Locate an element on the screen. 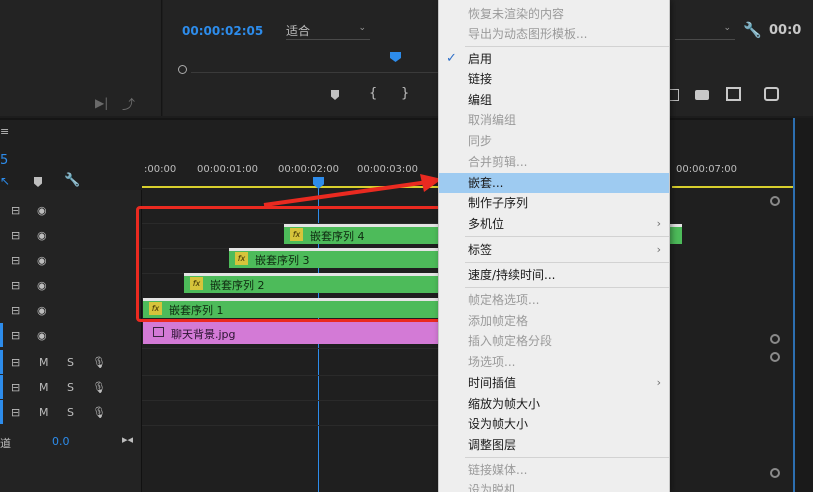 The height and width of the screenshot is (492, 813). menu-item-label-submenu: 标签 › is located at coordinates (554, 250).